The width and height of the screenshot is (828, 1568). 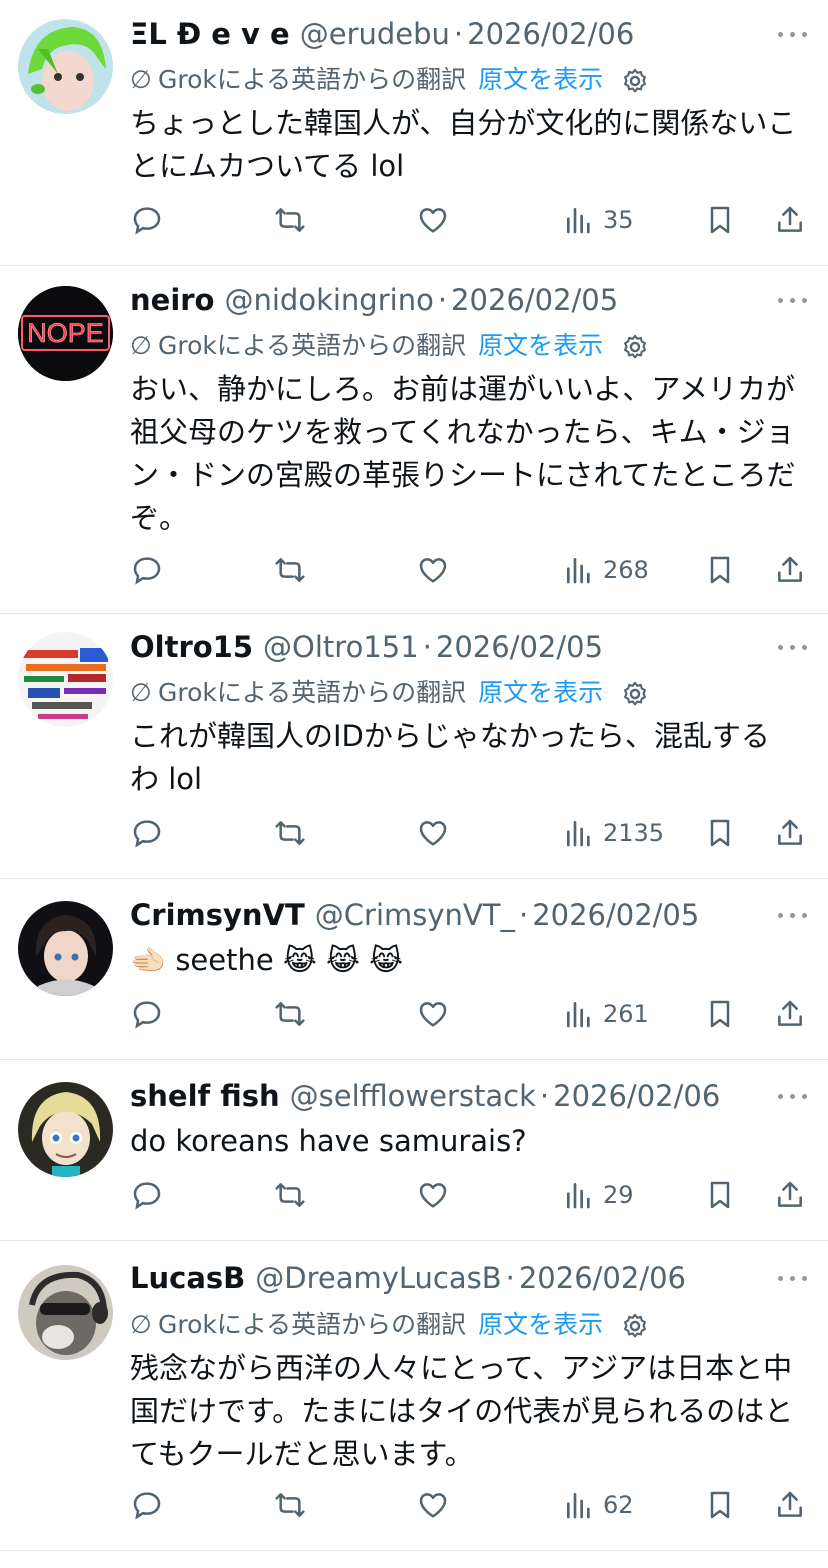 What do you see at coordinates (378, 1278) in the screenshot?
I see `handle: @DreamyLucasB` at bounding box center [378, 1278].